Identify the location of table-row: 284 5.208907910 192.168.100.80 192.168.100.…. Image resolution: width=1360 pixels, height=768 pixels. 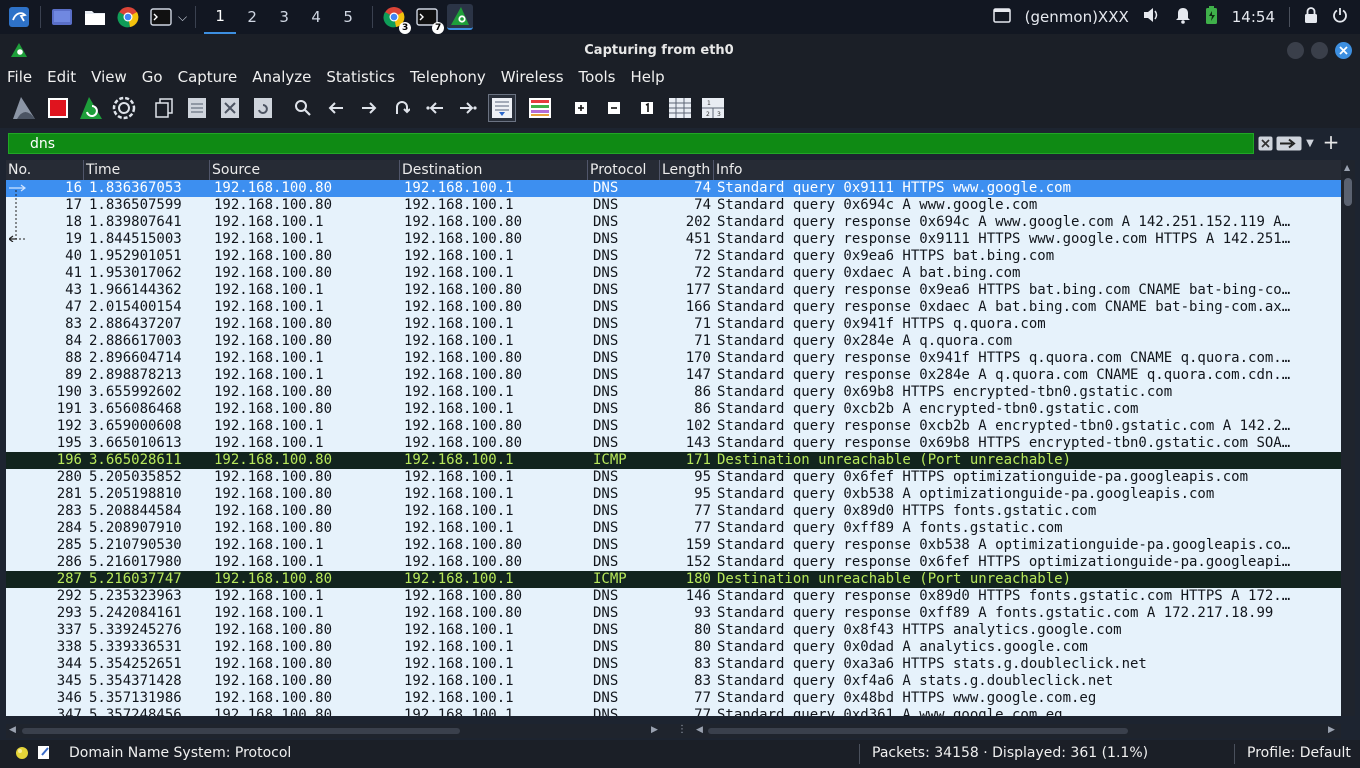
(673, 528).